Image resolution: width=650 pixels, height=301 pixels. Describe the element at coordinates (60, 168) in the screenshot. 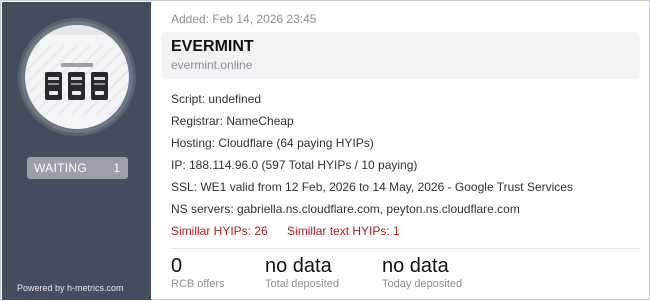

I see `status-label: WAITING` at that location.